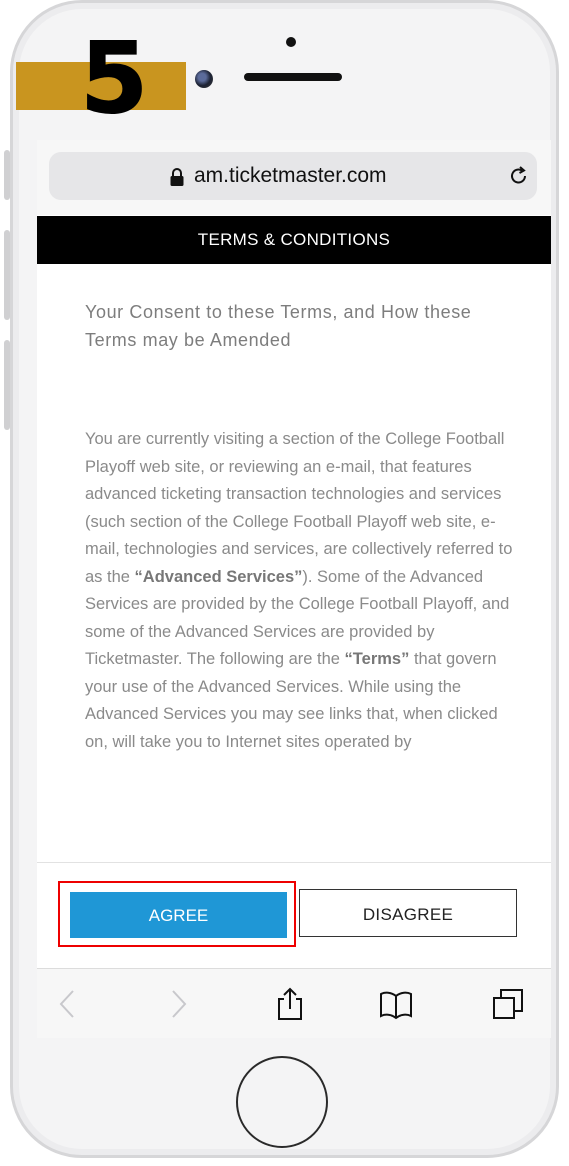 The width and height of the screenshot is (569, 1166). I want to click on url-text: am.ticketmaster.com, so click(290, 175).